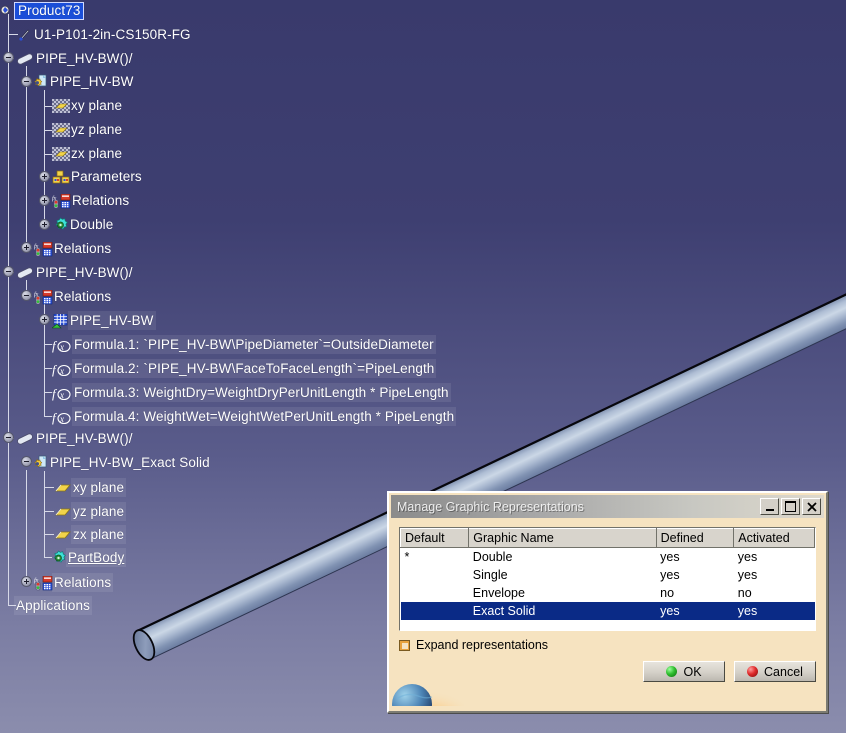 This screenshot has width=846, height=733. I want to click on ok-button: OK, so click(684, 671).